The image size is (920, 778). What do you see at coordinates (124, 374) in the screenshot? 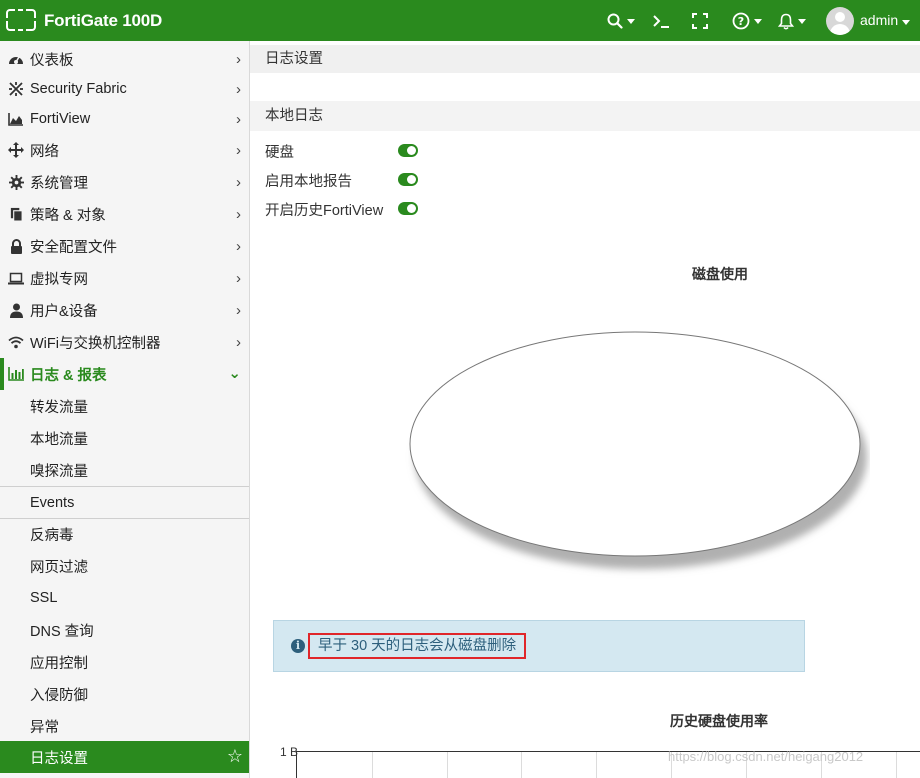
I see `sidebar-item-log-report: 日志 & 报表 ⌄` at bounding box center [124, 374].